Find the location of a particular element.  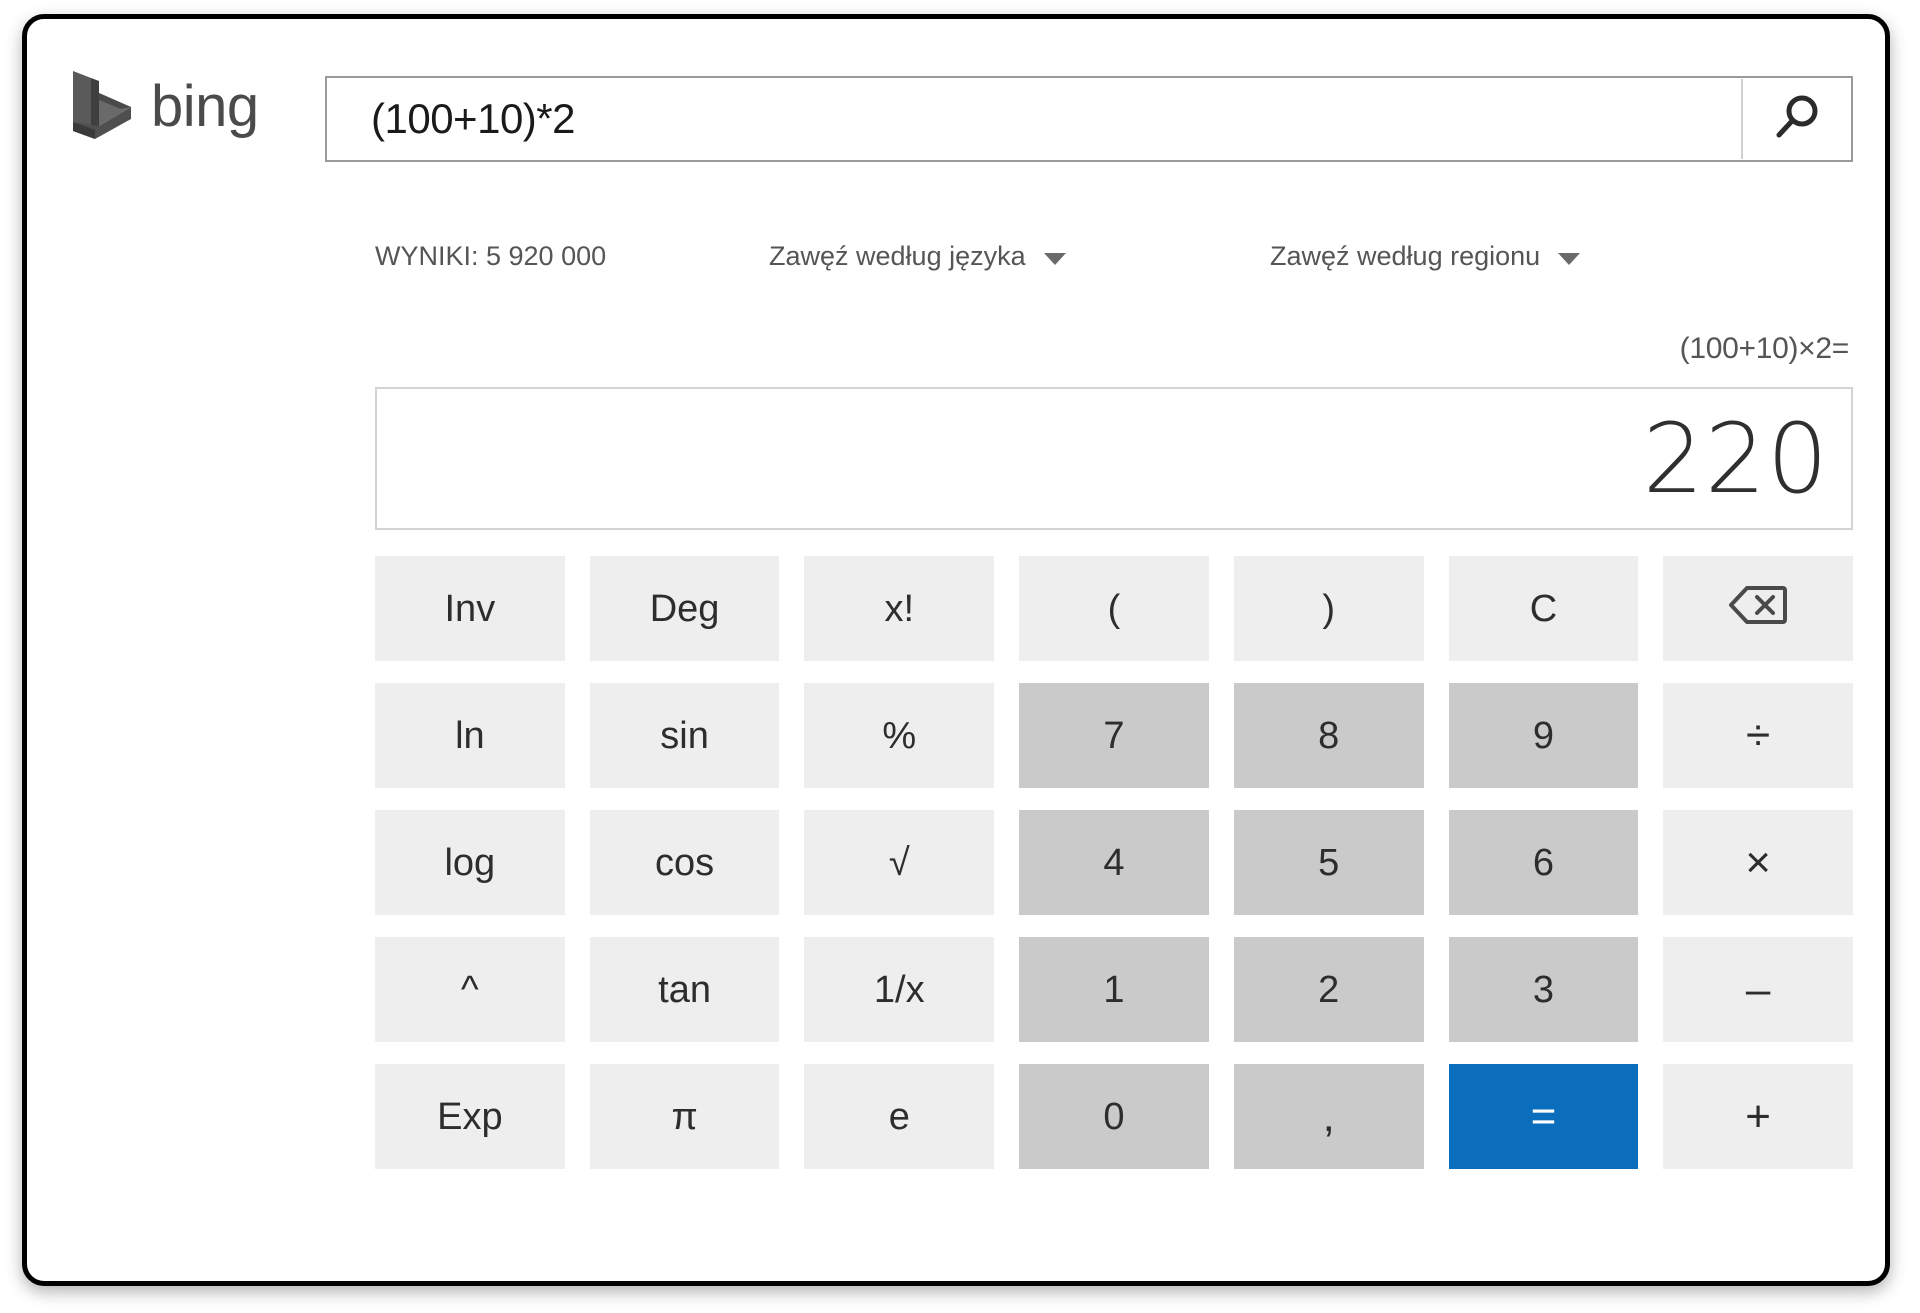

key-4: 4 is located at coordinates (1114, 862).